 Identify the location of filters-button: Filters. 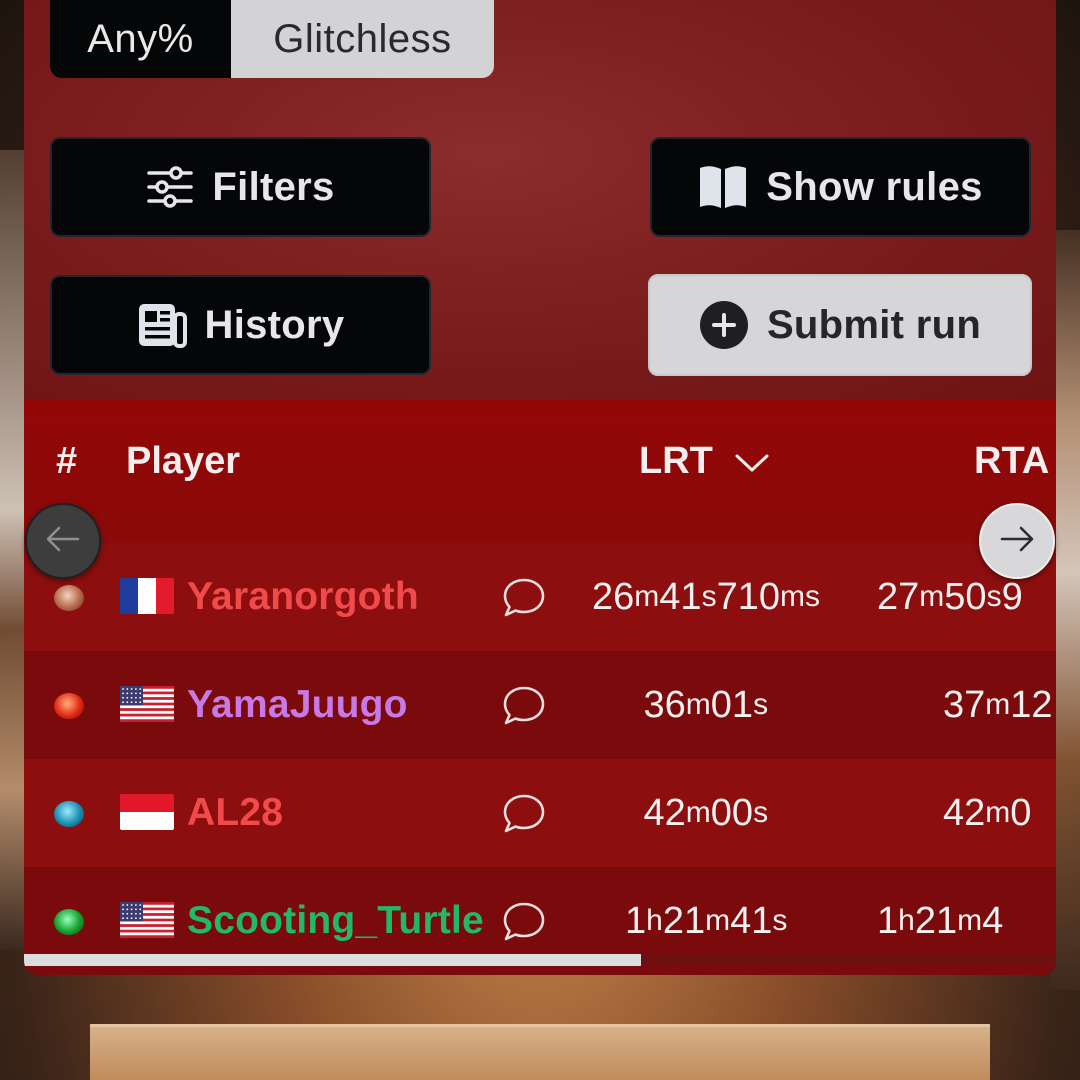
(240, 187).